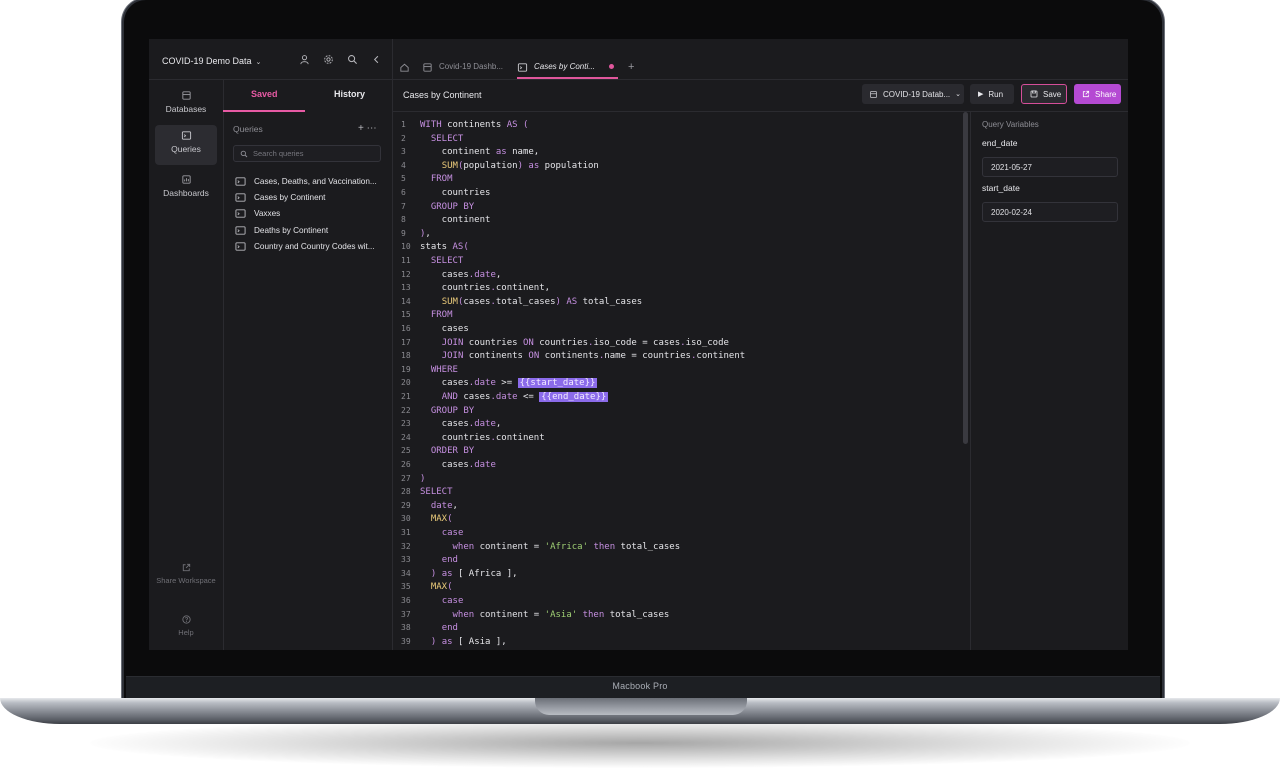  Describe the element at coordinates (461, 274) in the screenshot. I see `code-text: cases.date,` at that location.